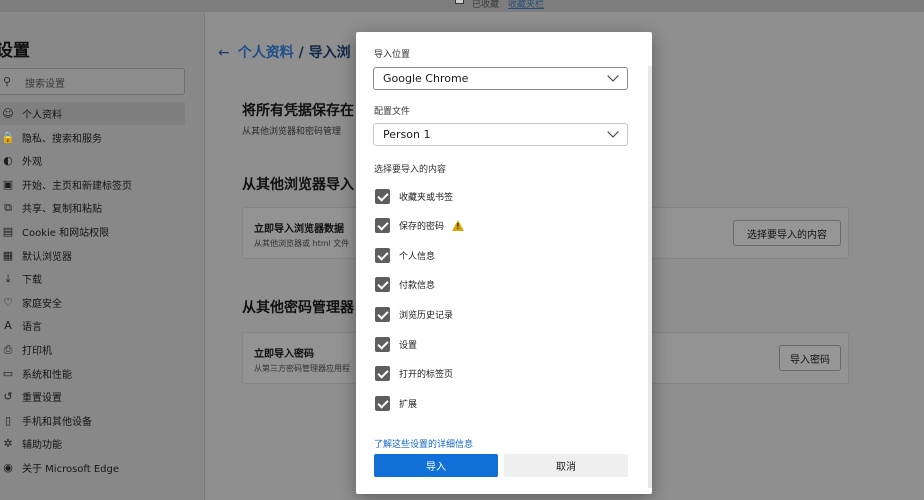 The image size is (924, 500). What do you see at coordinates (32, 281) in the screenshot?
I see `sidebar-item-label: 下载` at bounding box center [32, 281].